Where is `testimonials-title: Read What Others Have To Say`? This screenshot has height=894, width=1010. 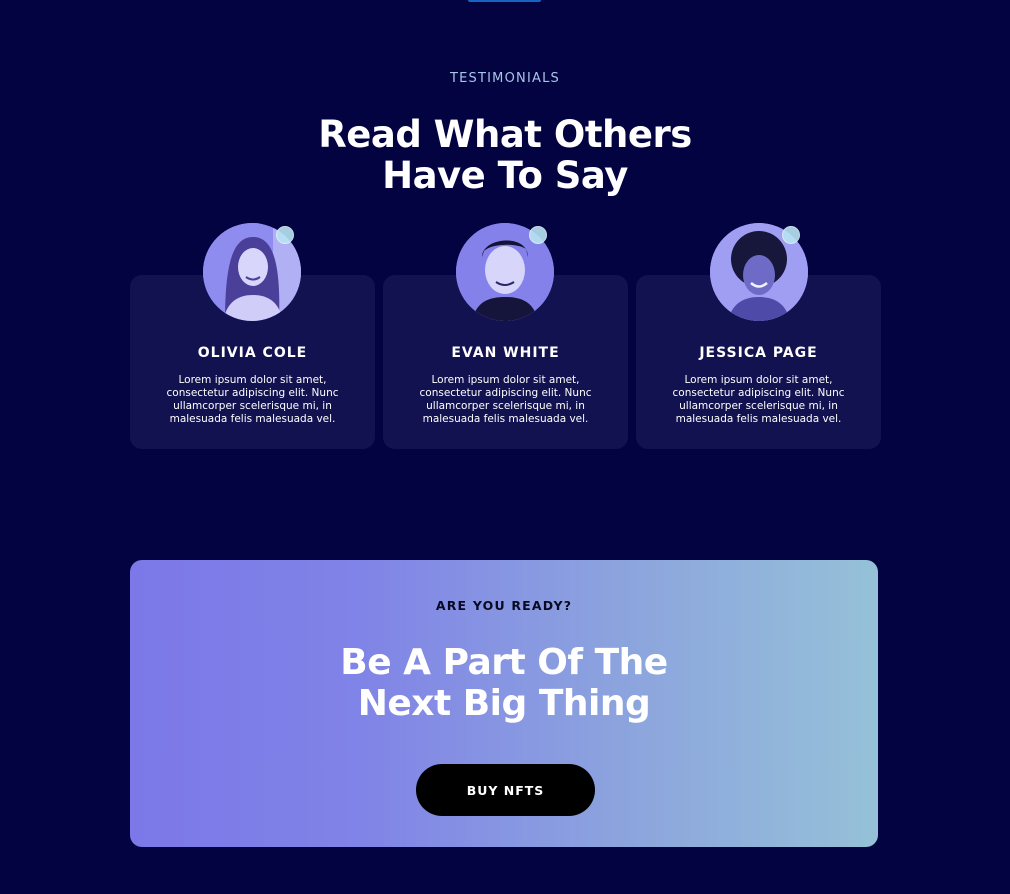
testimonials-title: Read What Others Have To Say is located at coordinates (505, 155).